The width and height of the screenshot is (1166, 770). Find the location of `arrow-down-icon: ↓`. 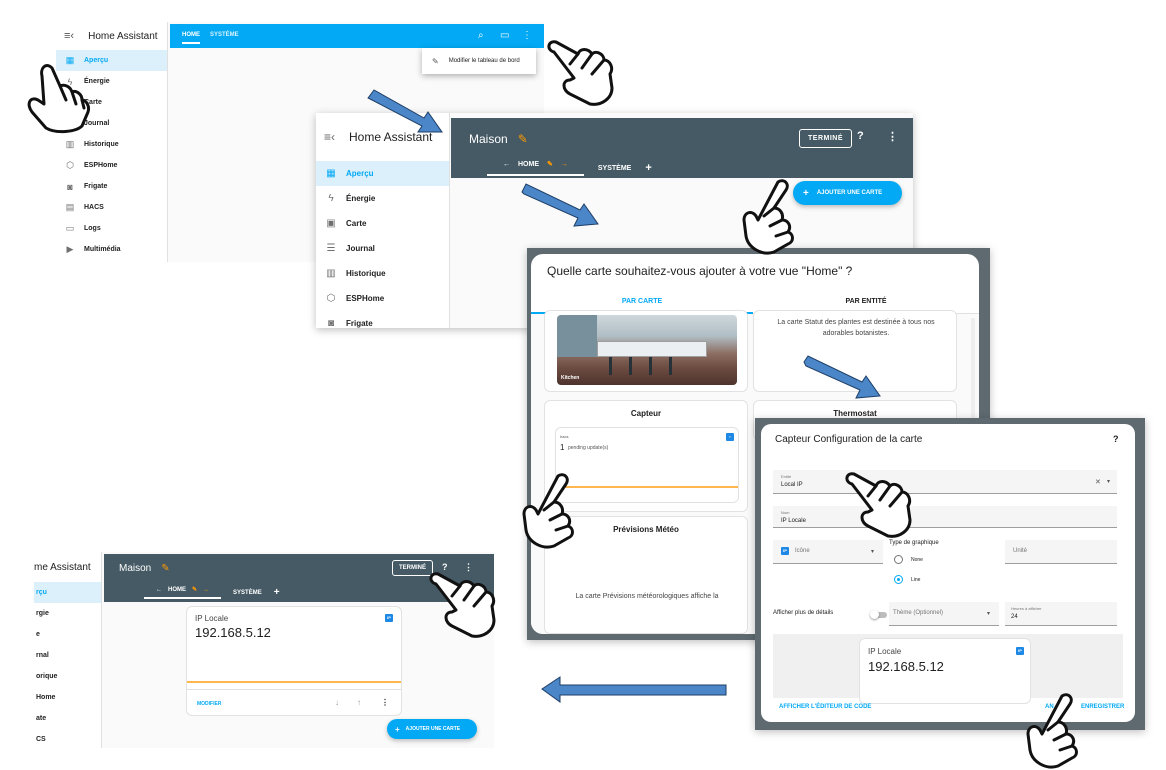

arrow-down-icon: ↓ is located at coordinates (337, 702).